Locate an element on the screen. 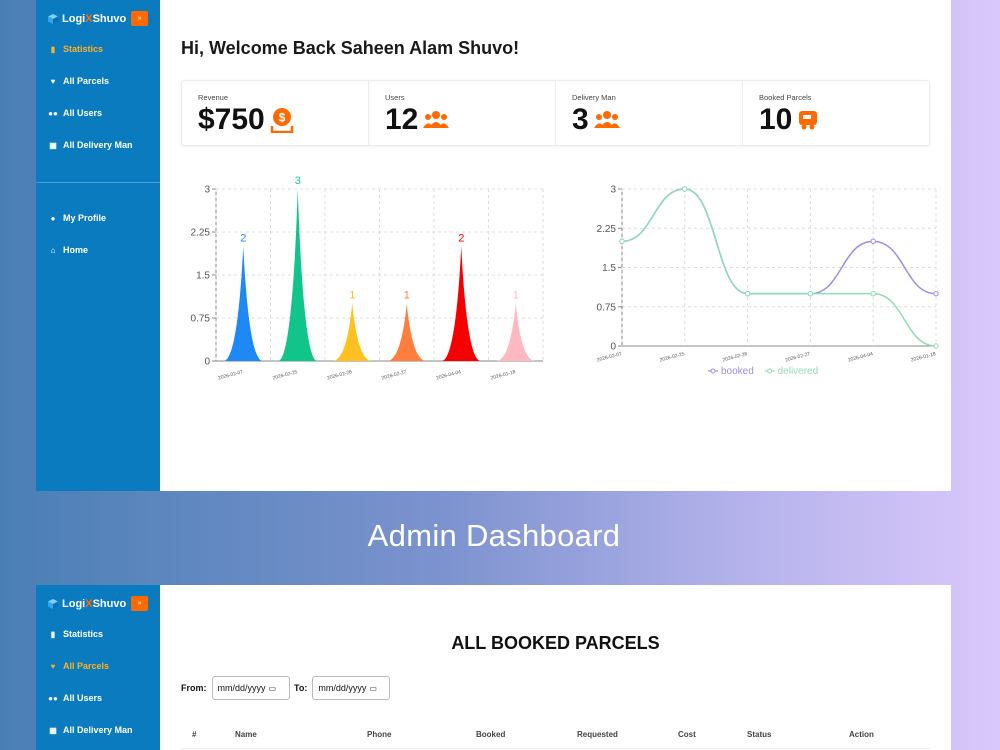  table-header-divider is located at coordinates (555, 748).